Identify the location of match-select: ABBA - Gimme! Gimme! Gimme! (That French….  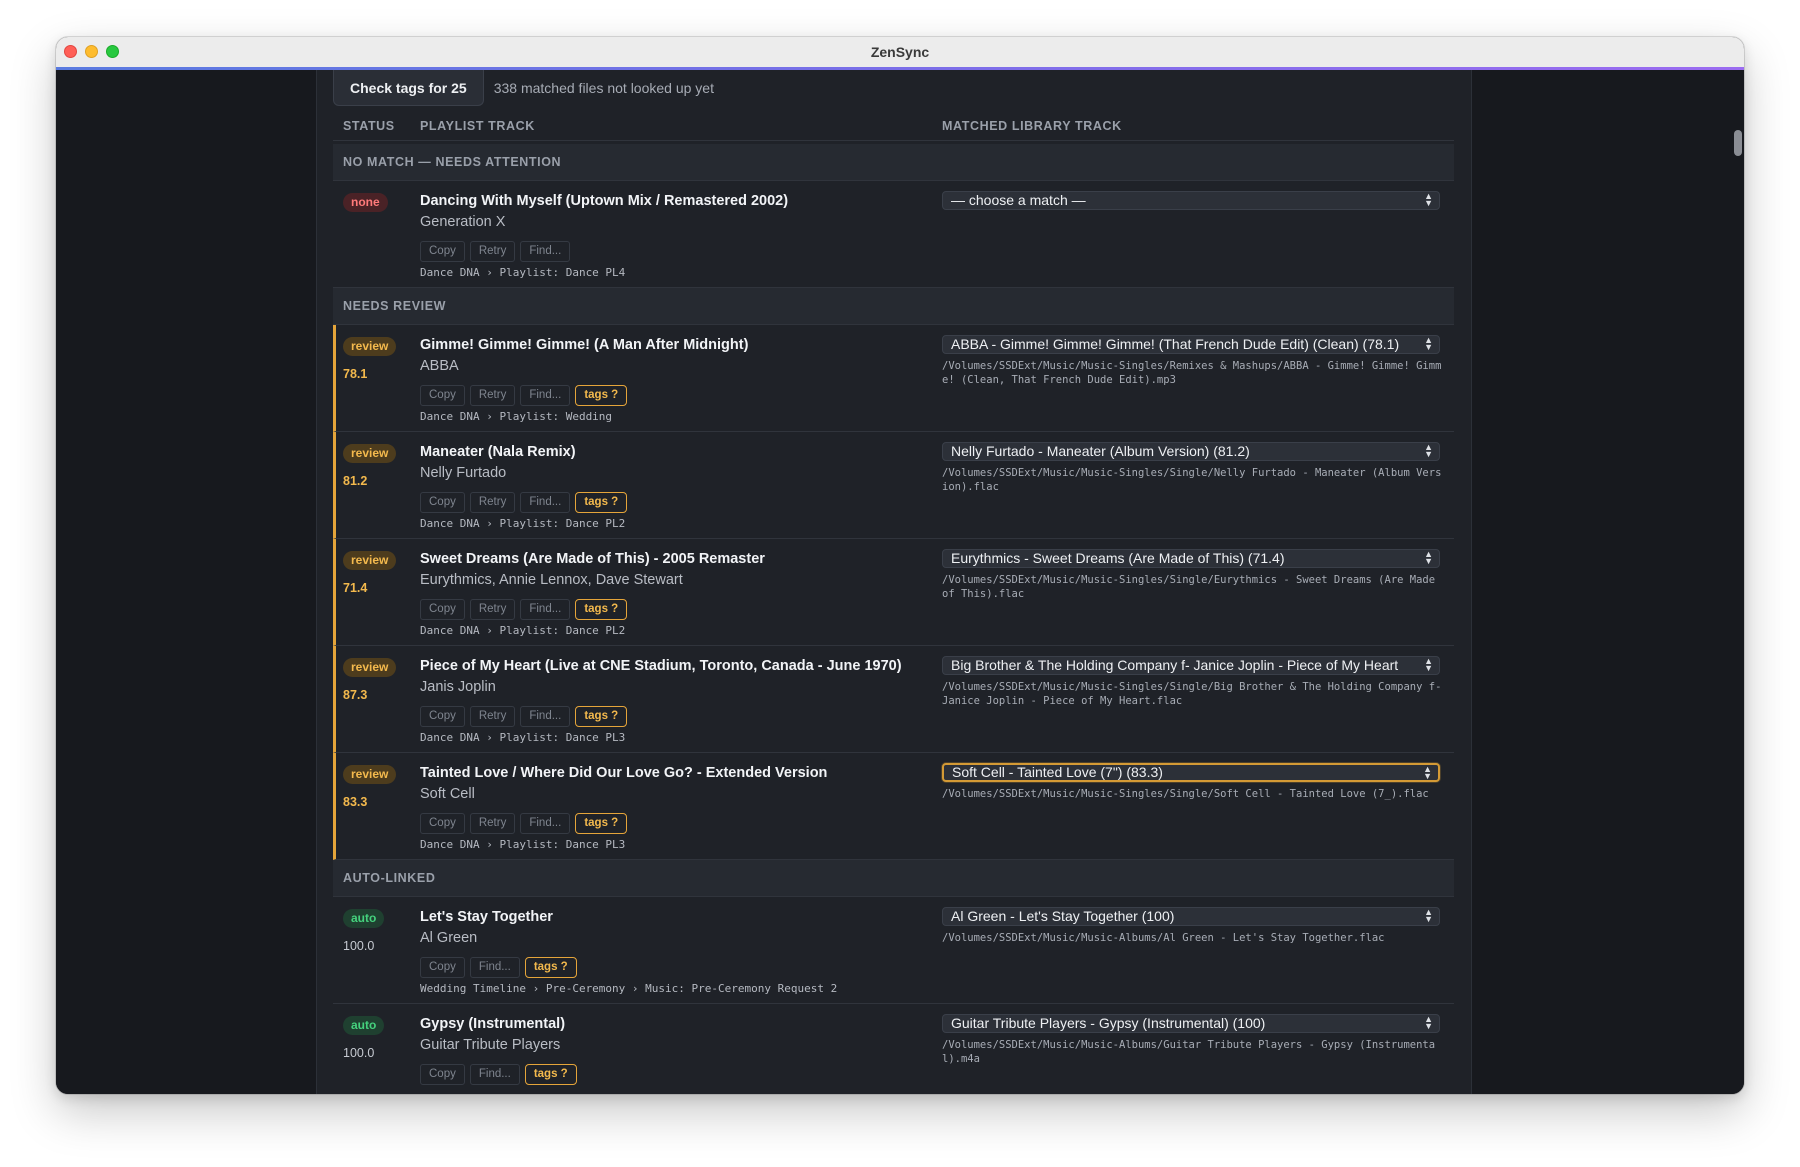
(1191, 344).